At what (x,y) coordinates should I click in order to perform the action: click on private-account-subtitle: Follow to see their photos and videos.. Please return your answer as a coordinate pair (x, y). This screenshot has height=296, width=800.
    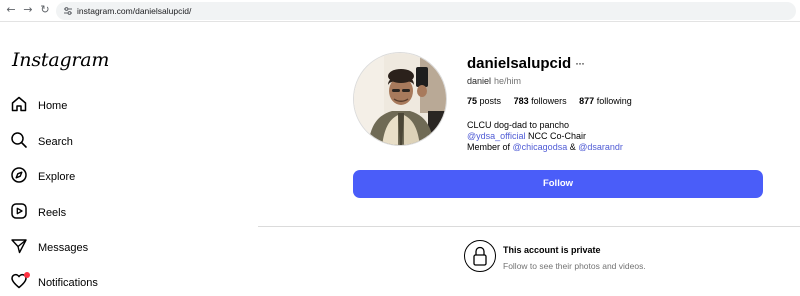
    Looking at the image, I should click on (574, 266).